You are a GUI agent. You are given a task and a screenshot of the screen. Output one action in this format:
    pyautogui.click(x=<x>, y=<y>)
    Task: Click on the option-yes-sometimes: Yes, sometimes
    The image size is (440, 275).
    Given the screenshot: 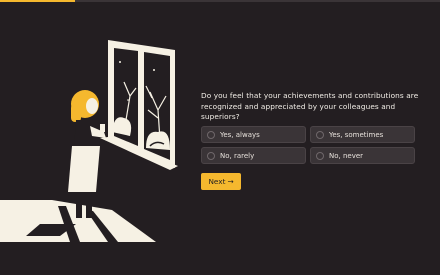 What is the action you would take?
    pyautogui.click(x=362, y=134)
    